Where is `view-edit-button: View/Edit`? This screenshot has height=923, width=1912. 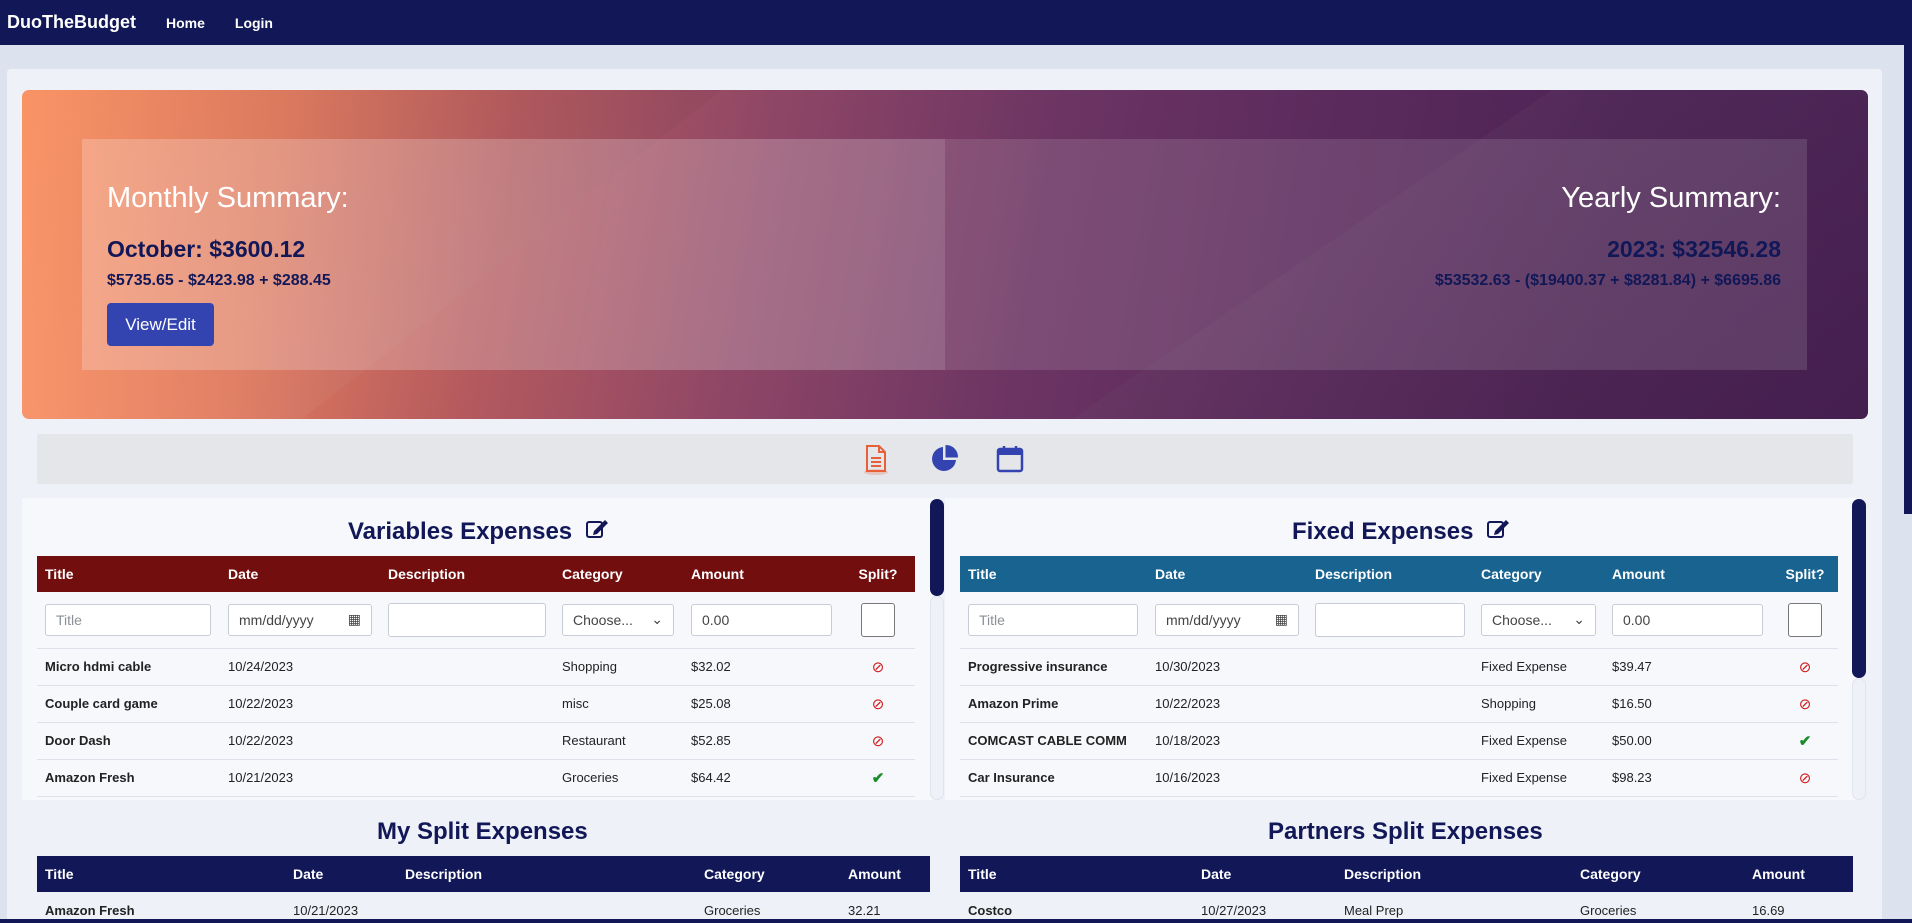
view-edit-button: View/Edit is located at coordinates (160, 324).